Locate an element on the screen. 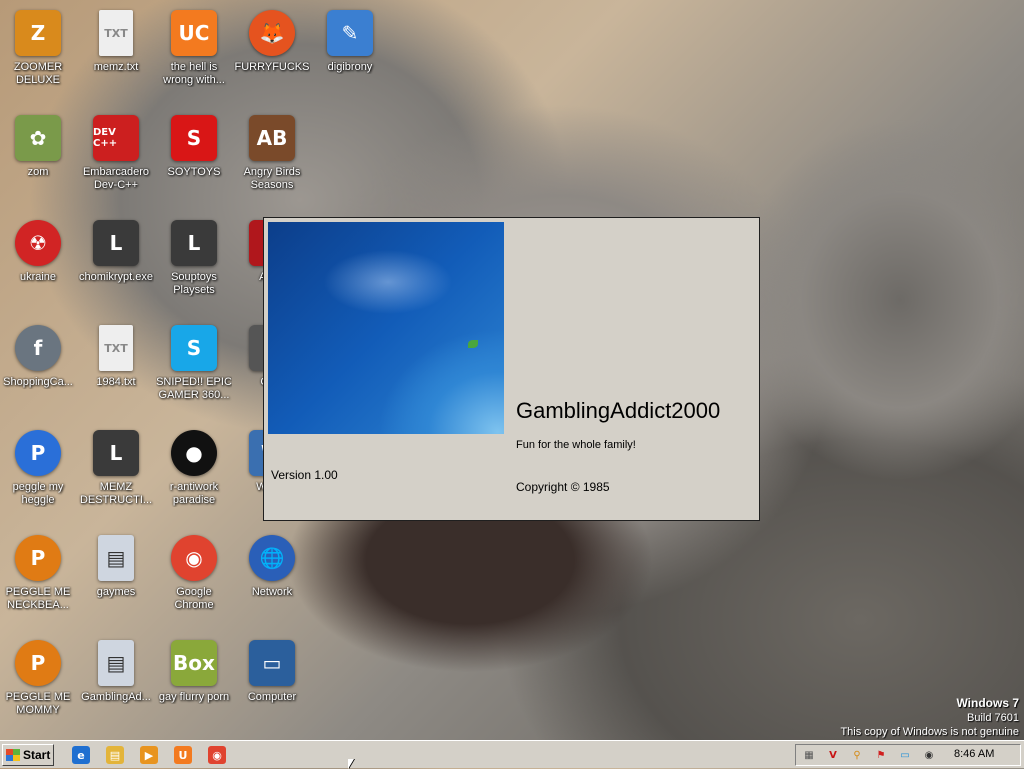  desktop-icon-image: ▭ is located at coordinates (272, 663).